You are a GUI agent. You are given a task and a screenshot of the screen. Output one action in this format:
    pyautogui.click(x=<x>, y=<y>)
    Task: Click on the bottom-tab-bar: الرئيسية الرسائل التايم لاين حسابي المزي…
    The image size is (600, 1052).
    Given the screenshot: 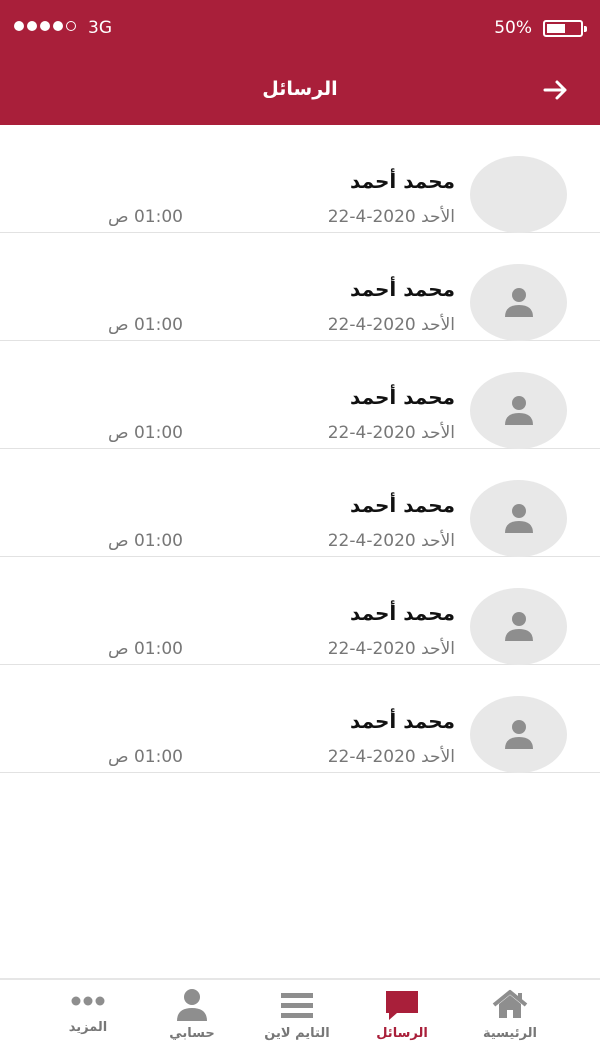 What is the action you would take?
    pyautogui.click(x=300, y=1015)
    